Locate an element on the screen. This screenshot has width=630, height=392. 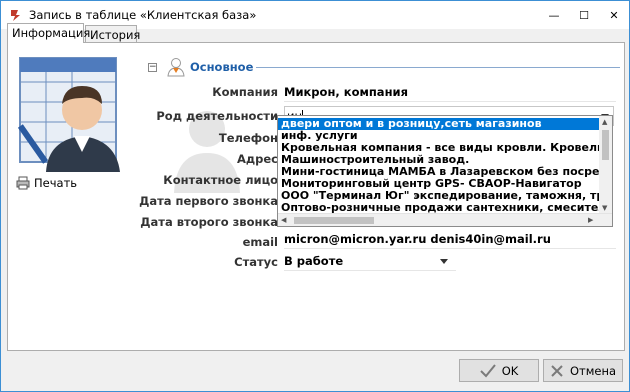
close-icon: ✕ is located at coordinates (614, 15).